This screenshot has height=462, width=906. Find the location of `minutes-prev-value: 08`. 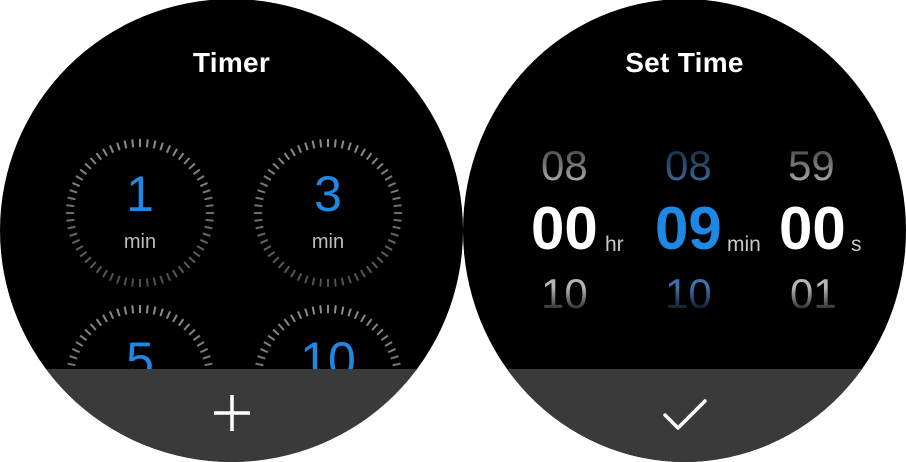

minutes-prev-value: 08 is located at coordinates (688, 165).